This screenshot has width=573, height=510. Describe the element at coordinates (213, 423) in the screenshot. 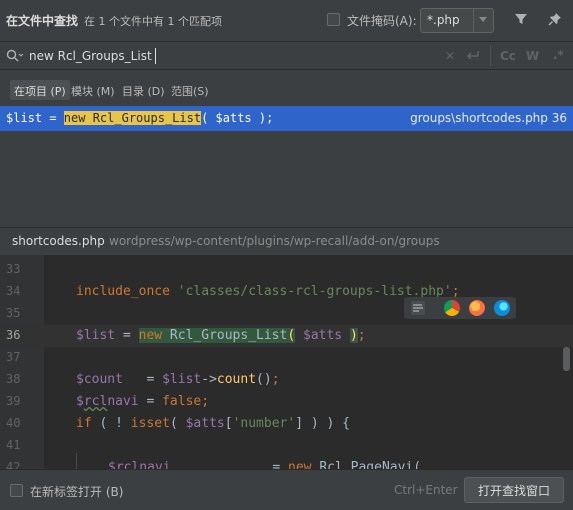

I see `code-text: if ( ! isset( $atts['number'] ) ) {` at that location.